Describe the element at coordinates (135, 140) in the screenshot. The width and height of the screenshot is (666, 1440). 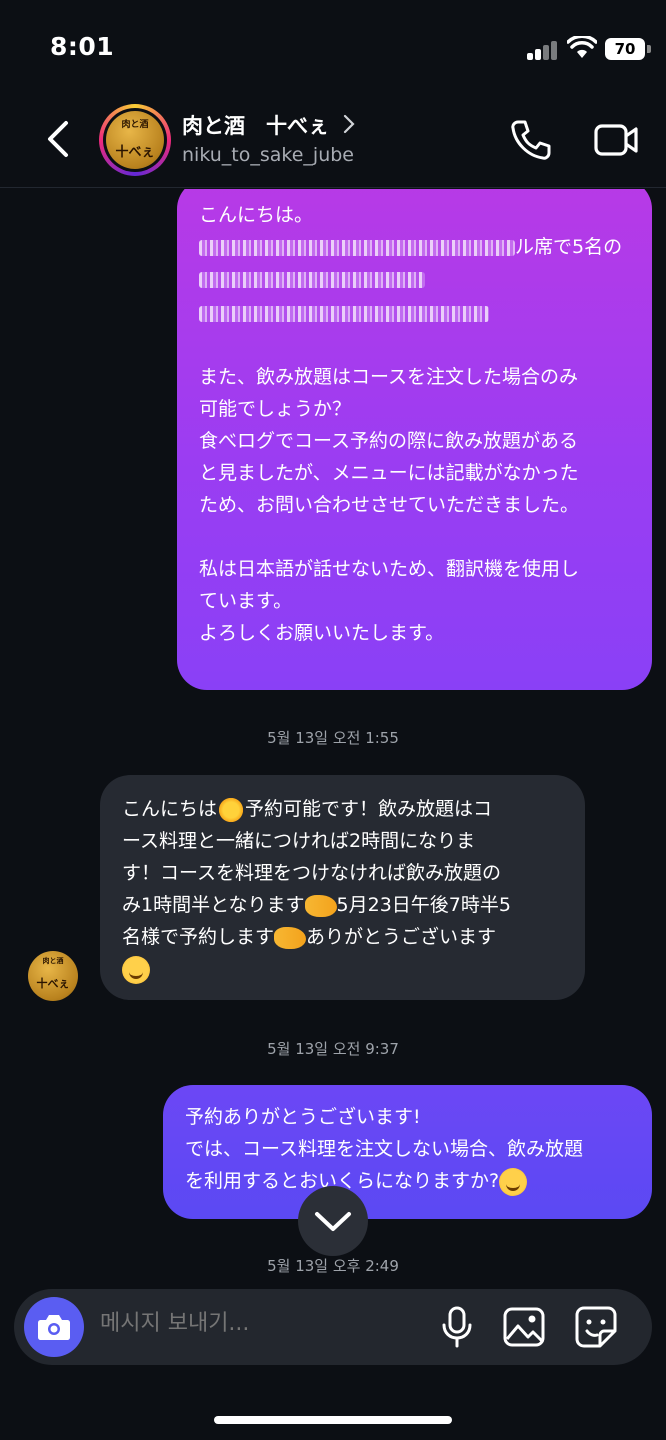
I see `profile-avatar: 肉と酒 十べぇ` at that location.